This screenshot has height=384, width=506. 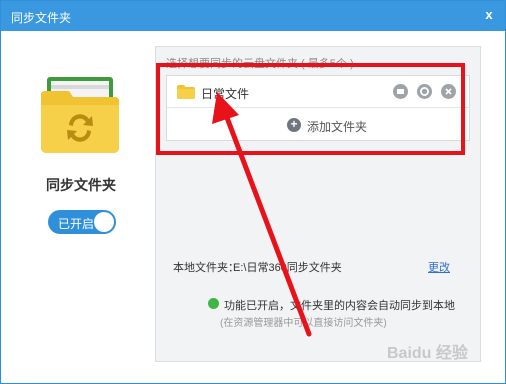 I want to click on change-folder-link: 更改, so click(x=439, y=267).